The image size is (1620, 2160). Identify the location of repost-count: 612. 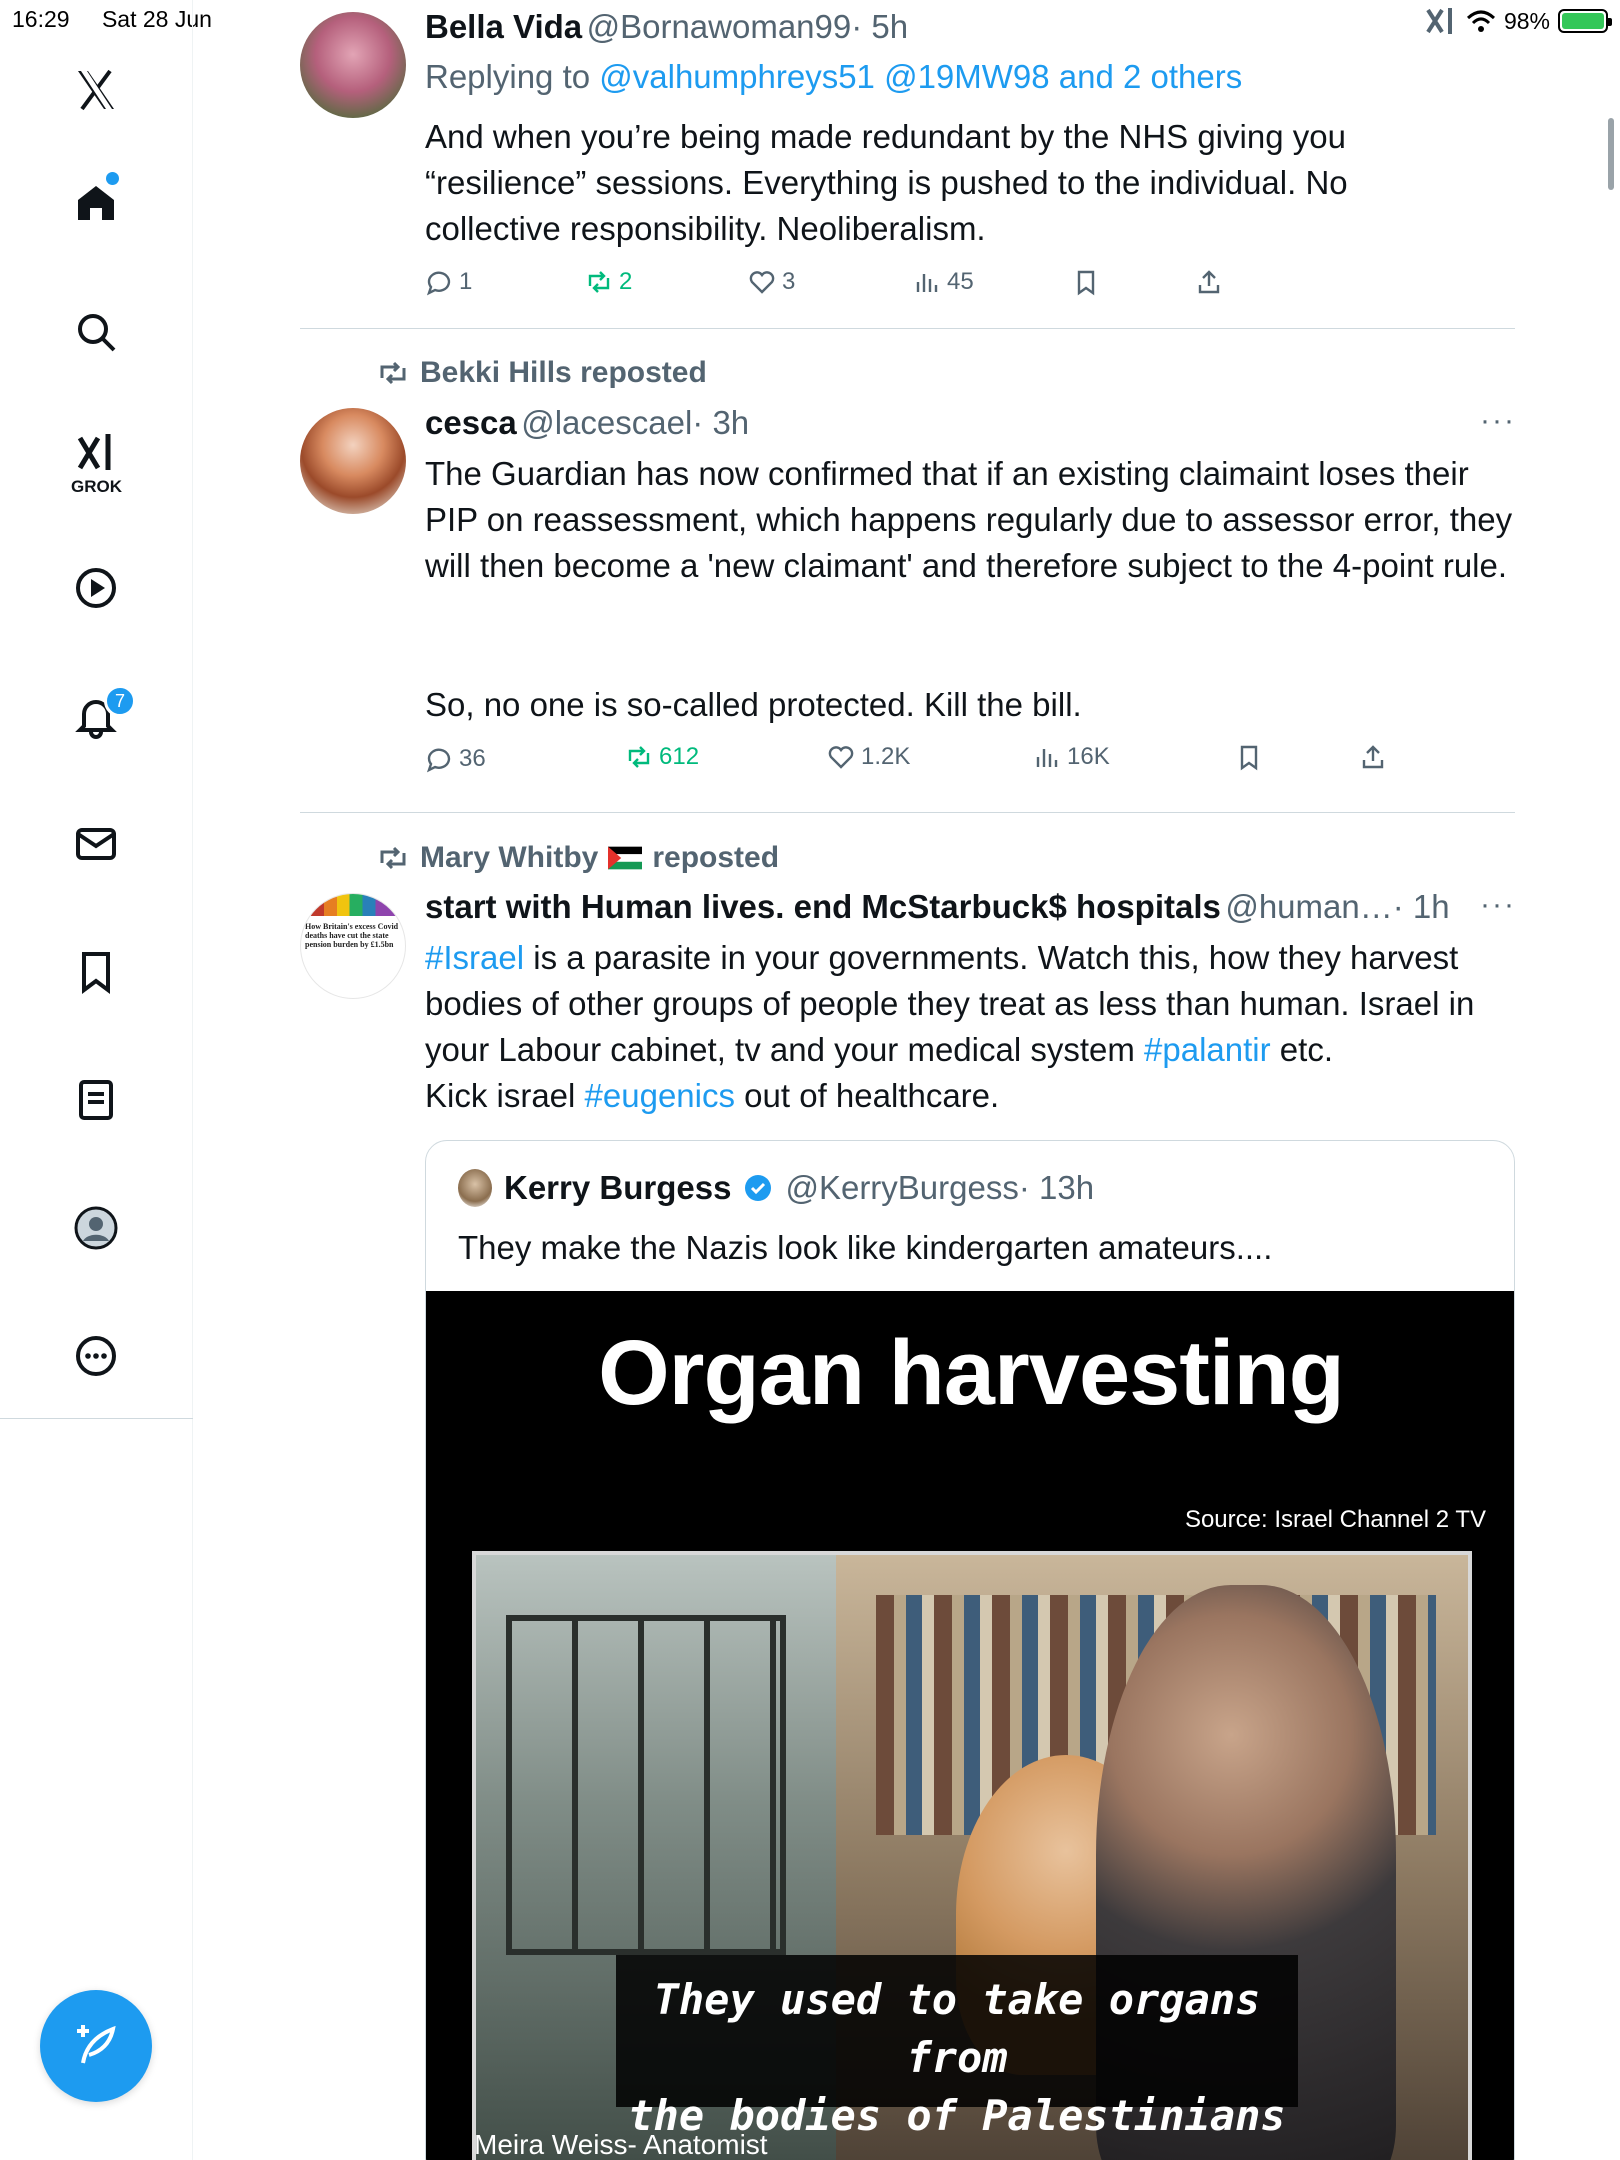
(679, 756).